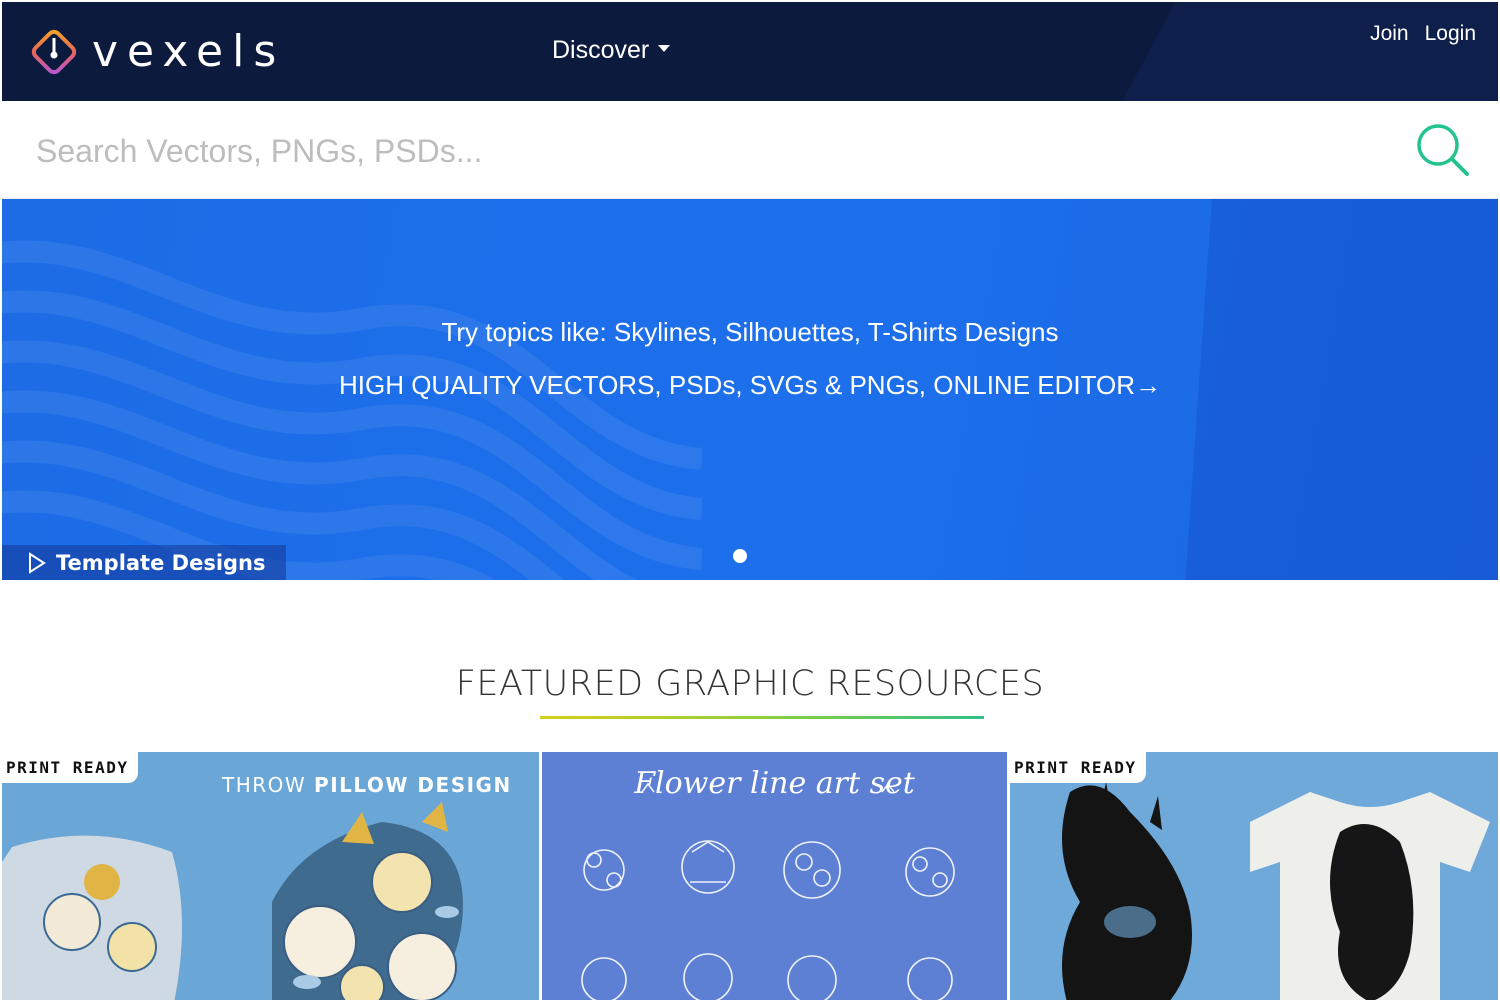 The width and height of the screenshot is (1500, 1000). Describe the element at coordinates (54, 52) in the screenshot. I see `vexels-logo-icon` at that location.